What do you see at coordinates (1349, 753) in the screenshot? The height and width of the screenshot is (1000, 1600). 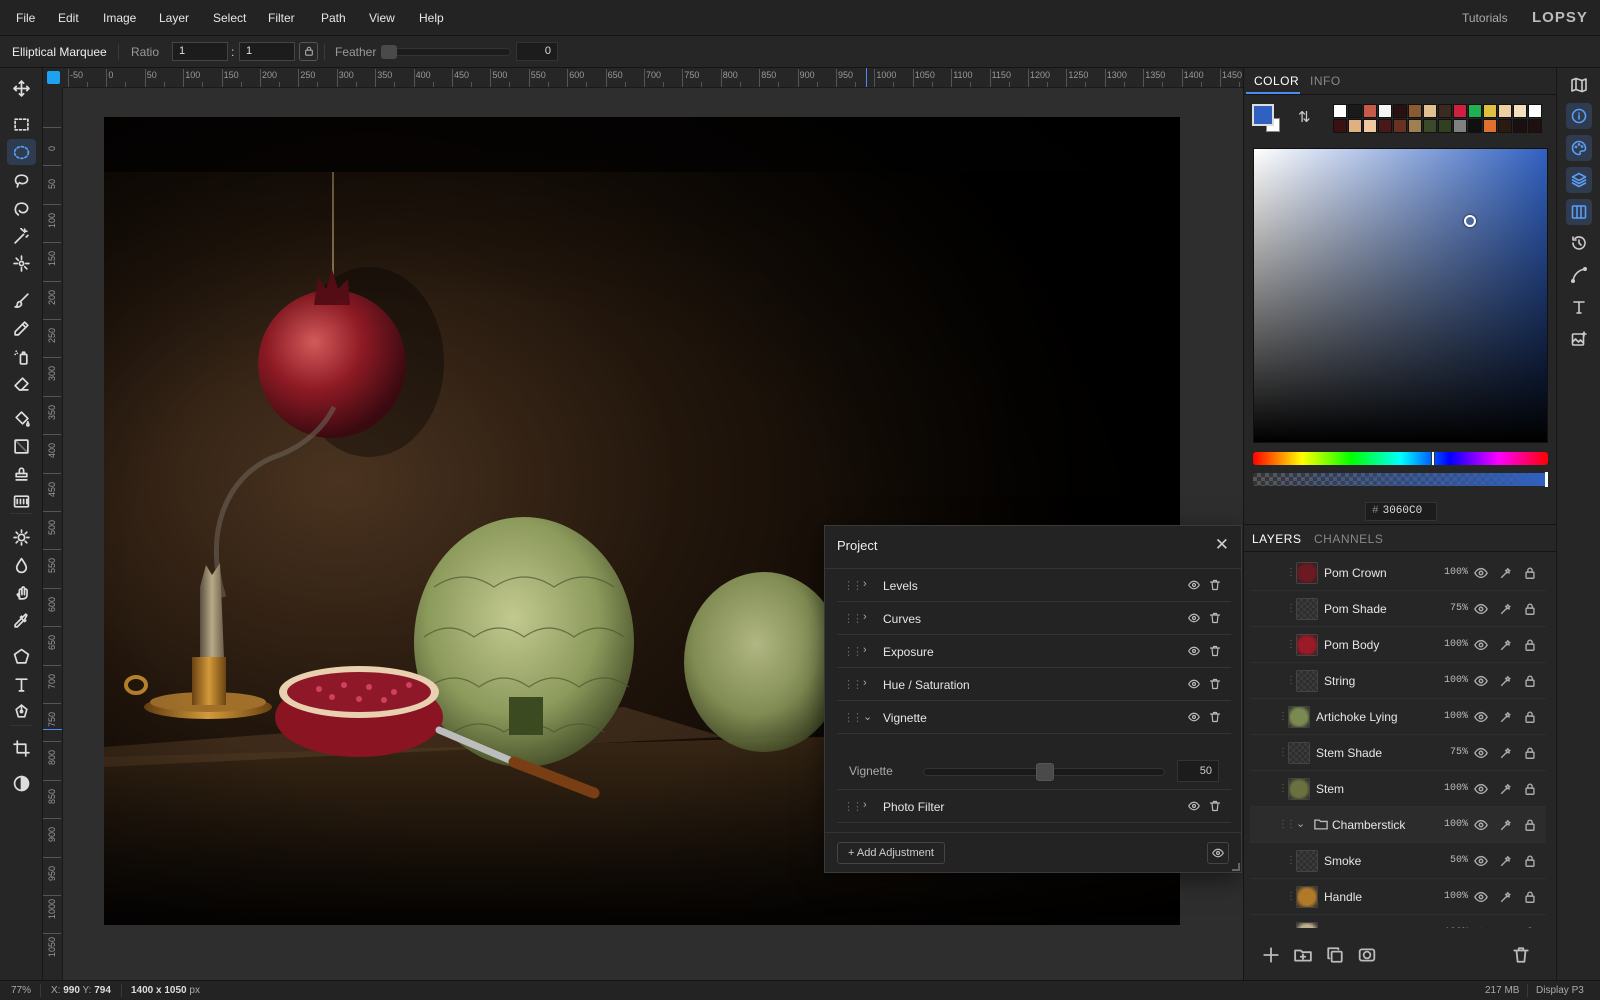 I see `layer-name: Stem Shade` at bounding box center [1349, 753].